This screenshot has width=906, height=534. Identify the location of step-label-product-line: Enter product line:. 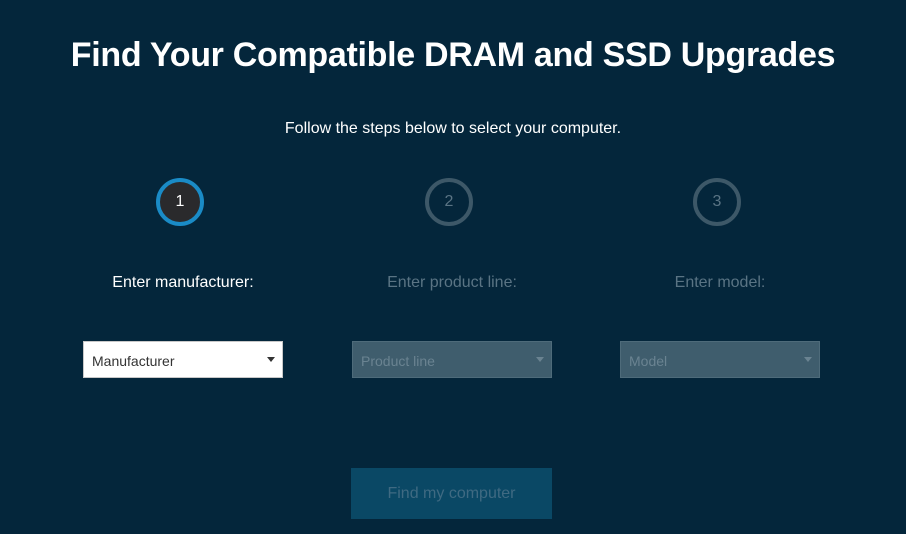
(452, 282).